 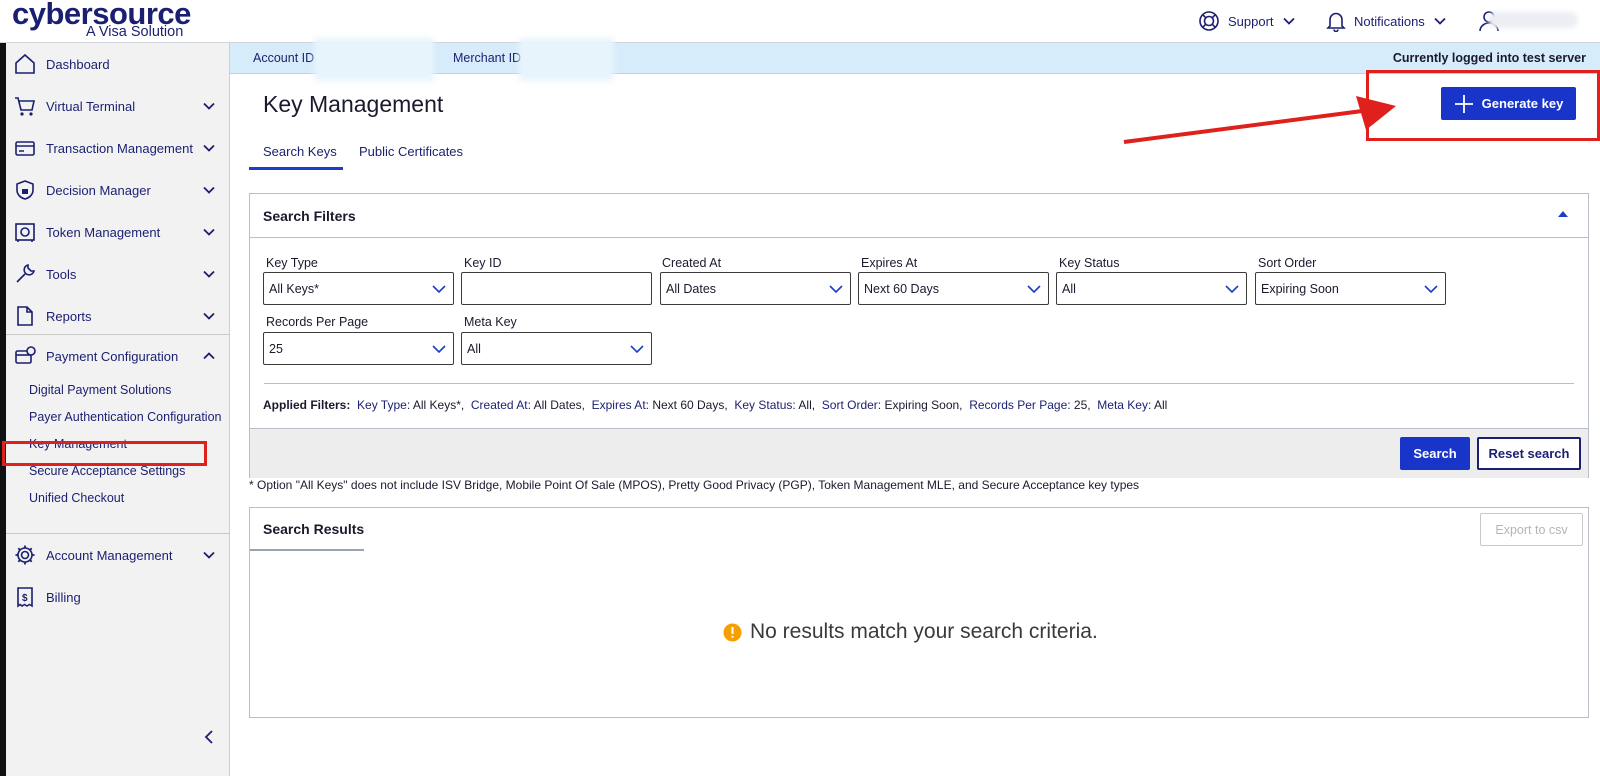 I want to click on key-type-select: All Keys*, so click(x=358, y=288).